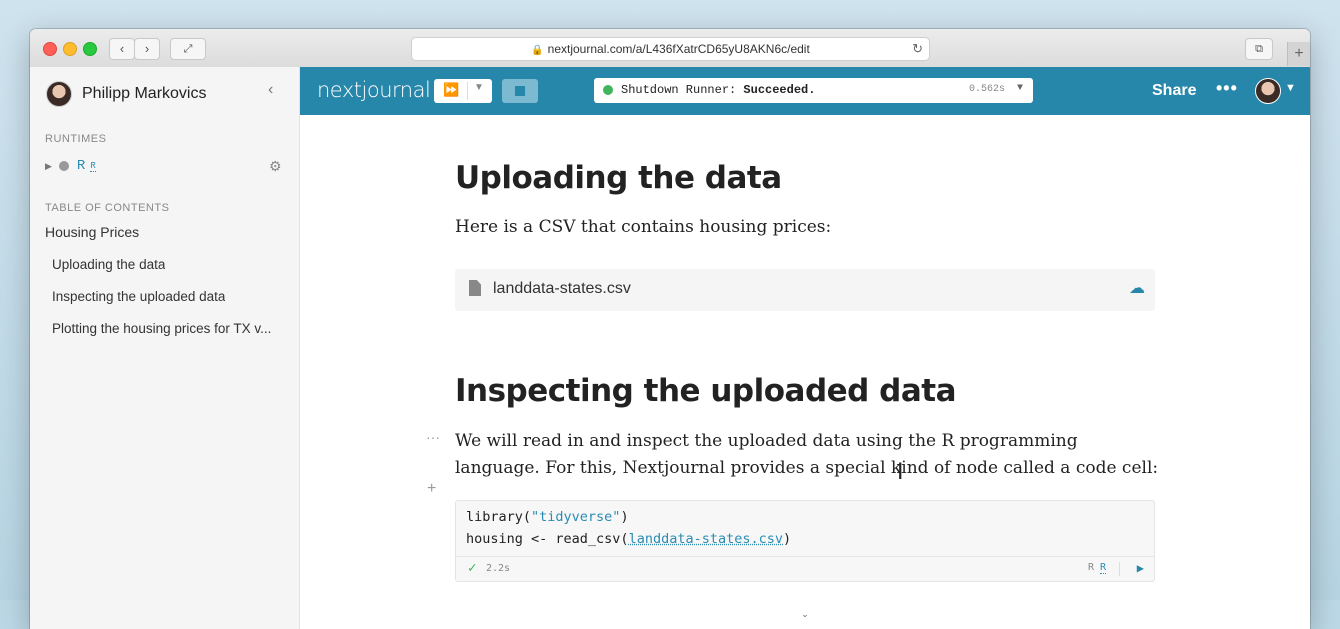 The height and width of the screenshot is (629, 1340). I want to click on play-icon: ▶, so click(1140, 568).